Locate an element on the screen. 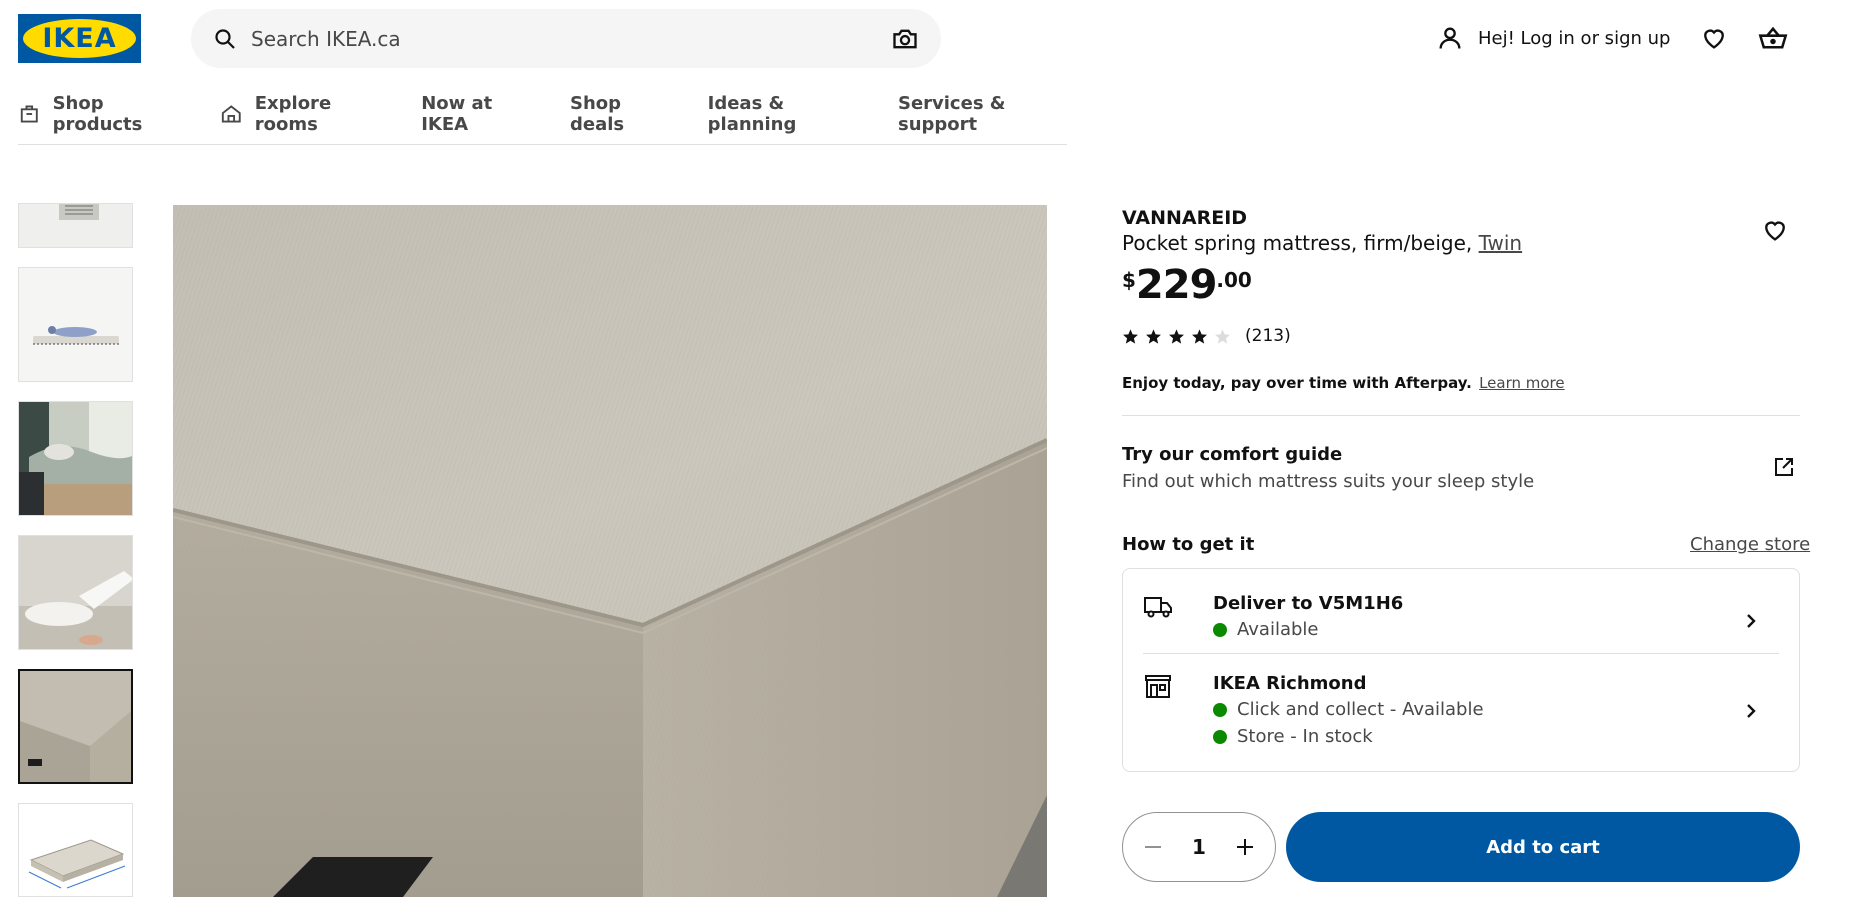 This screenshot has width=1850, height=897. change-store-link: Change store is located at coordinates (1750, 544).